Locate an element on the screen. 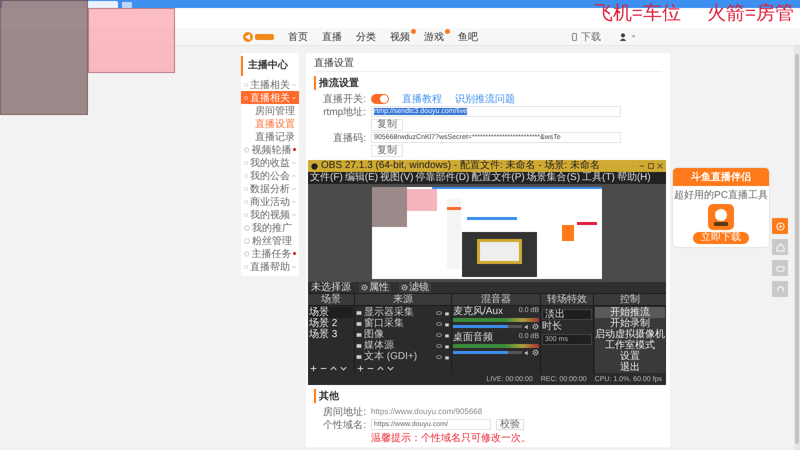  sidebar-item: 我的收益 is located at coordinates (270, 162).